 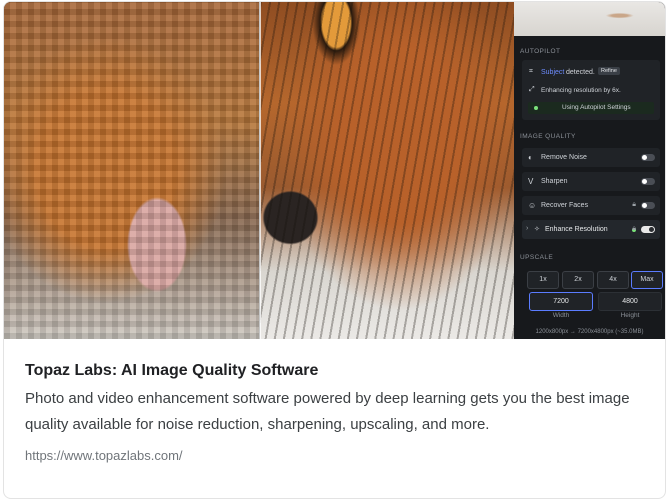 What do you see at coordinates (576, 229) in the screenshot?
I see `enhance-resolution-label: Enhance Resolution` at bounding box center [576, 229].